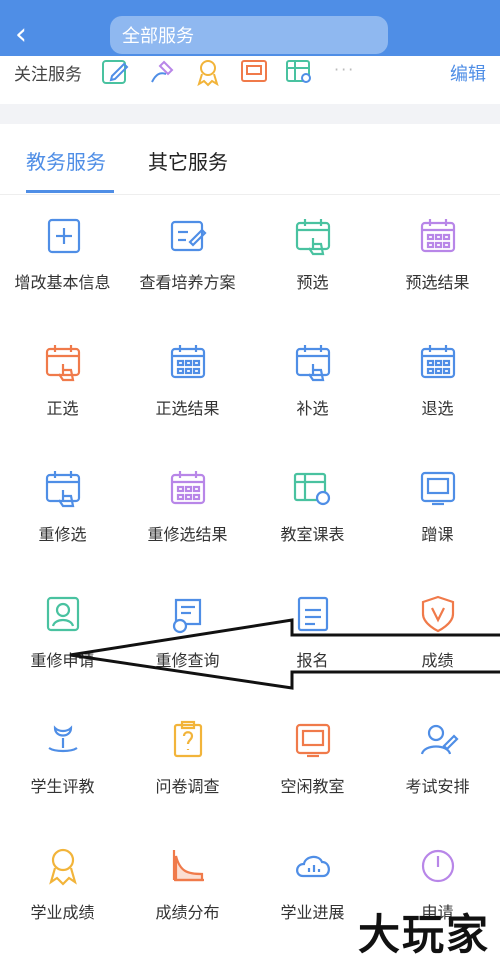 The height and width of the screenshot is (968, 500). Describe the element at coordinates (437, 282) in the screenshot. I see `service-item-label: 预选结果` at that location.